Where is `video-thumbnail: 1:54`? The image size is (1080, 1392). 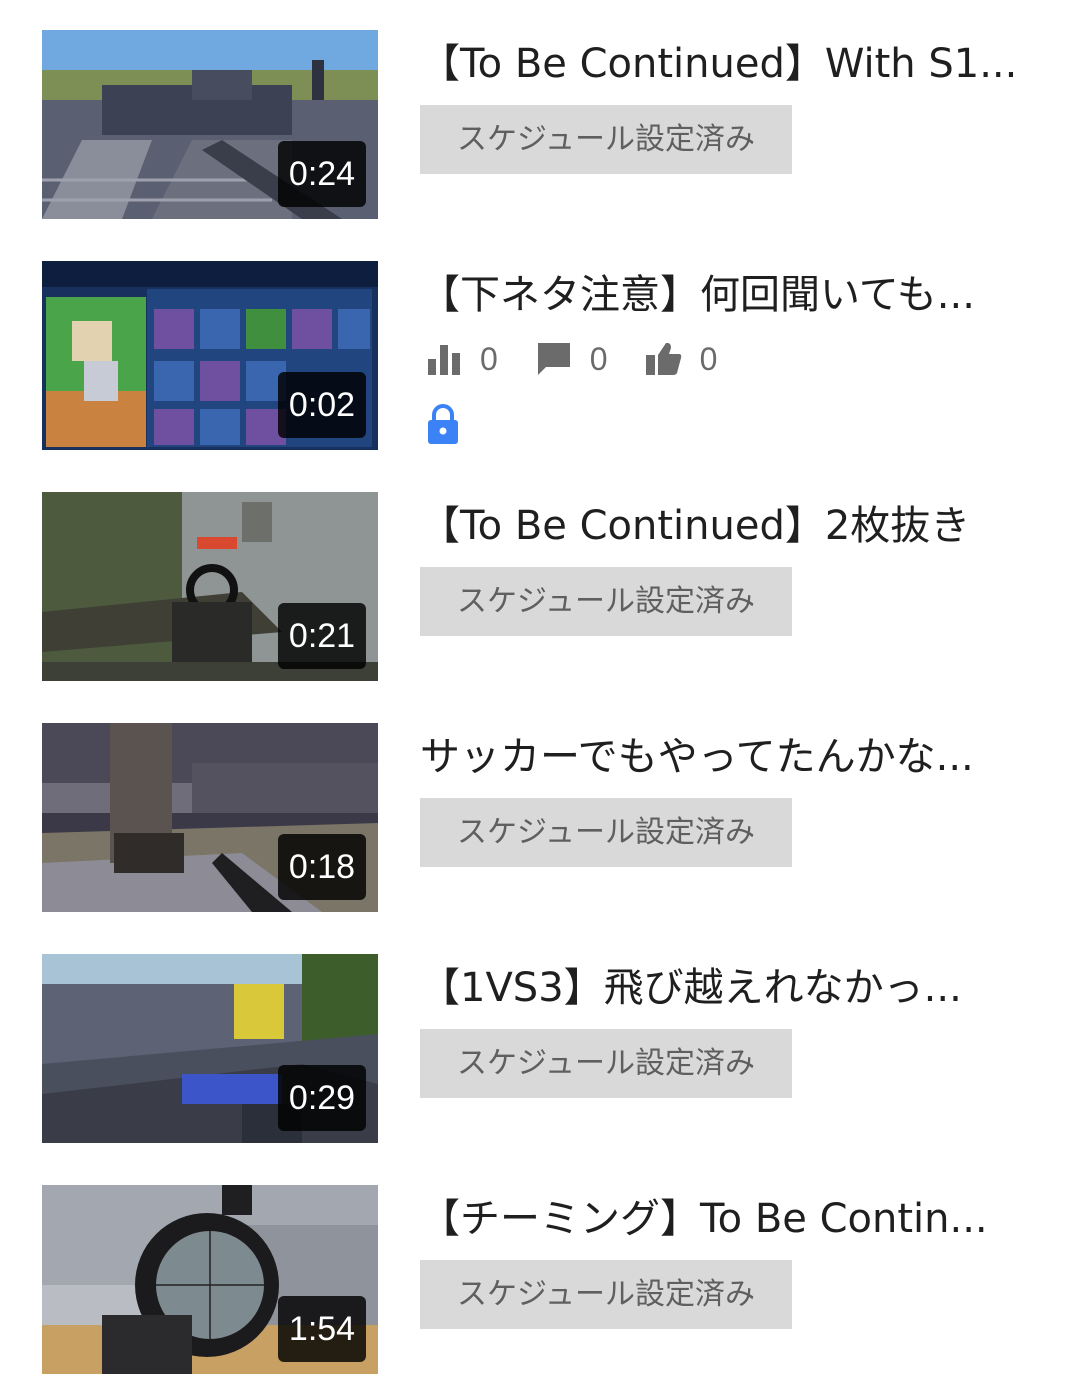
video-thumbnail: 1:54 is located at coordinates (210, 1279).